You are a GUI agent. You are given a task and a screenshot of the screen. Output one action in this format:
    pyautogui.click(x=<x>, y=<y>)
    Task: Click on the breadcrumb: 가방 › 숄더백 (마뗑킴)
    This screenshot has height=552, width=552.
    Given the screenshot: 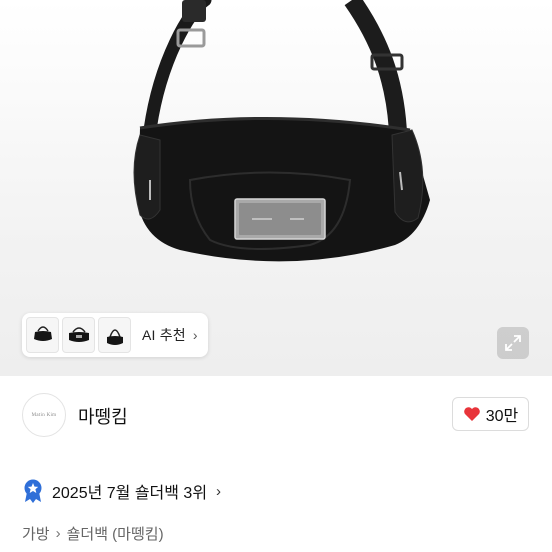 What is the action you would take?
    pyautogui.click(x=93, y=533)
    